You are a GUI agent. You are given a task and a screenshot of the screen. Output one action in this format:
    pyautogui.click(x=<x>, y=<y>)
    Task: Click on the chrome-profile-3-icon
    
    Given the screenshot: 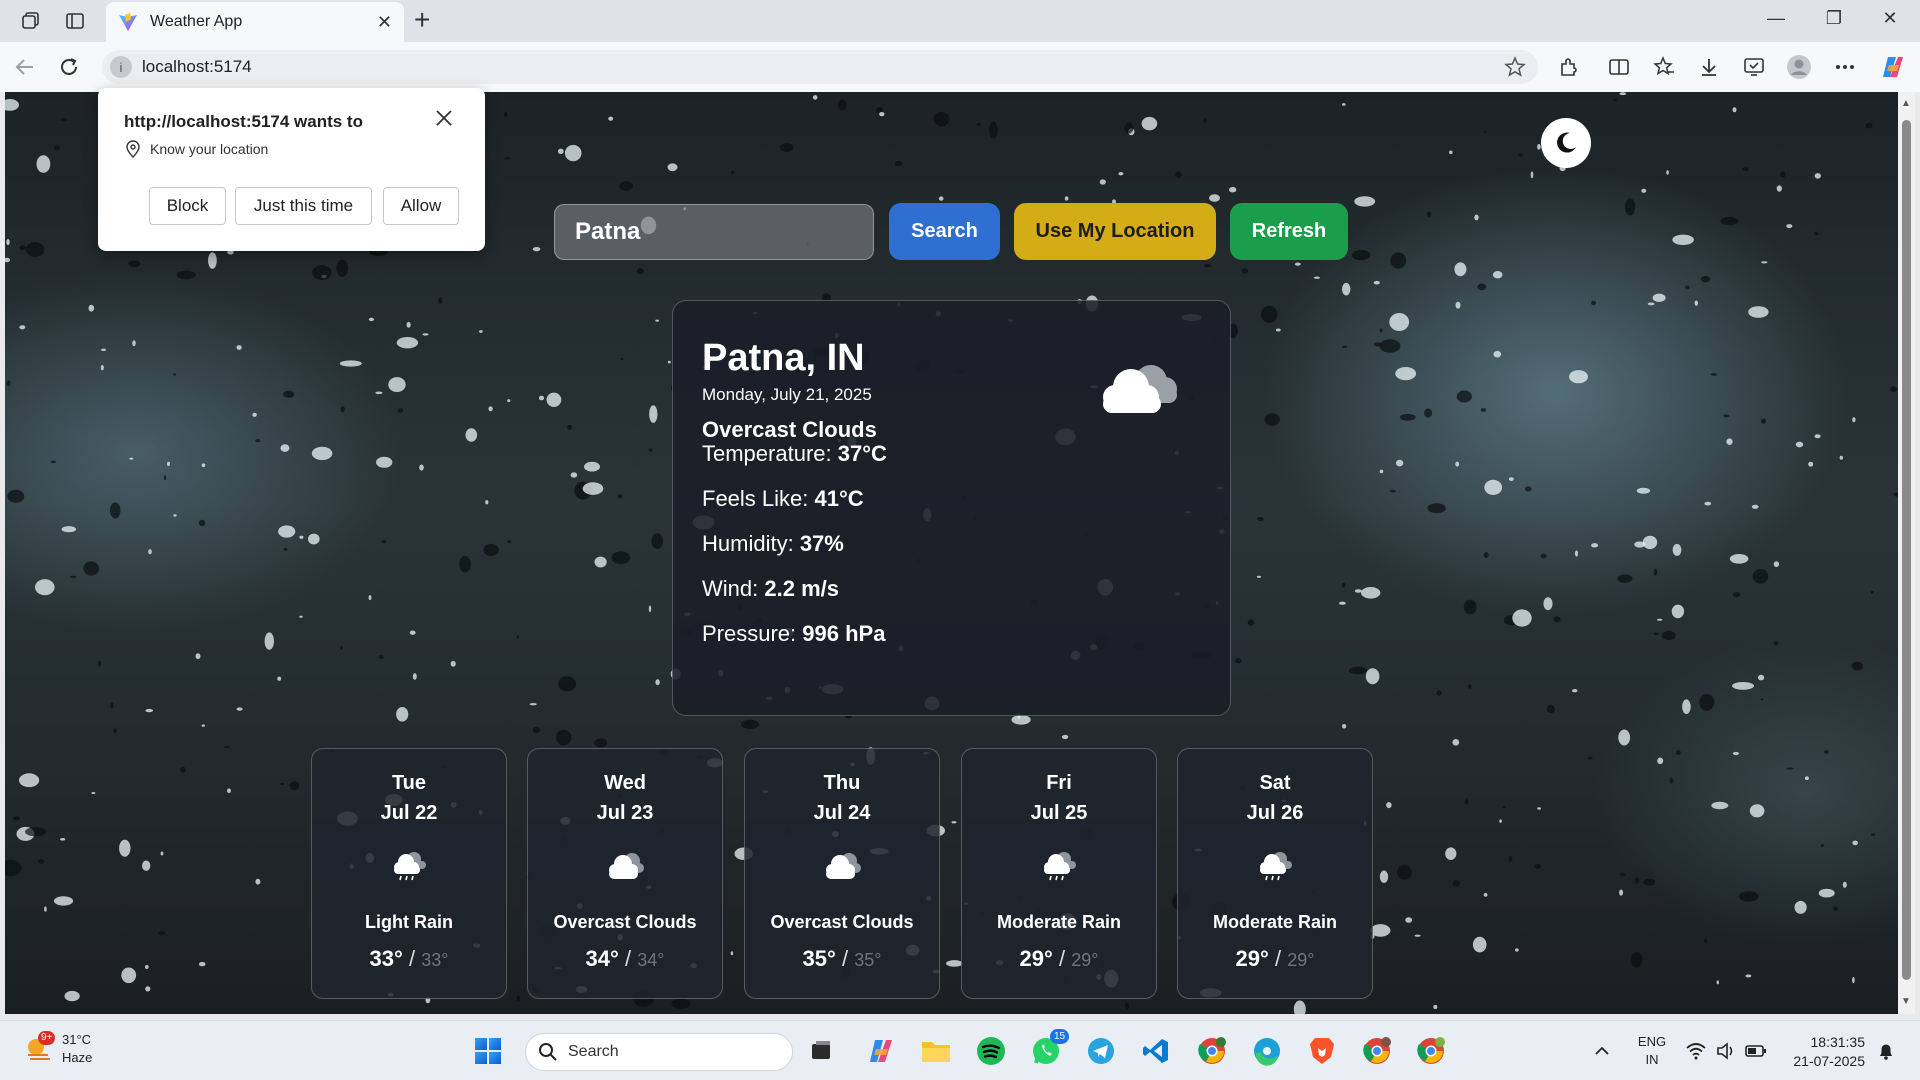 What is the action you would take?
    pyautogui.click(x=1431, y=1051)
    